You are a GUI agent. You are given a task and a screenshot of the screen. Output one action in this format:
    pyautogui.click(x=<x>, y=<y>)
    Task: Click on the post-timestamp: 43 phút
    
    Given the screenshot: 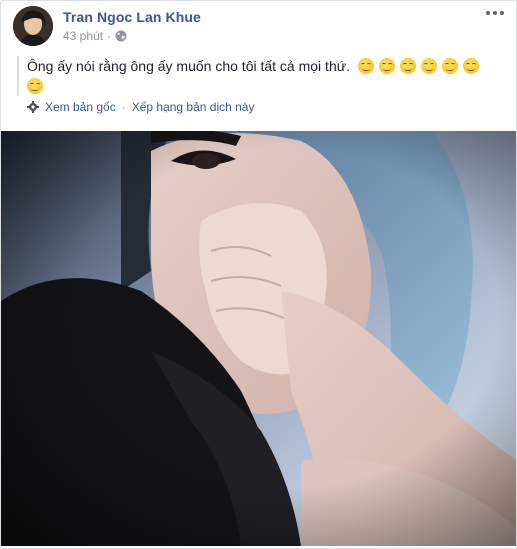 What is the action you would take?
    pyautogui.click(x=83, y=36)
    